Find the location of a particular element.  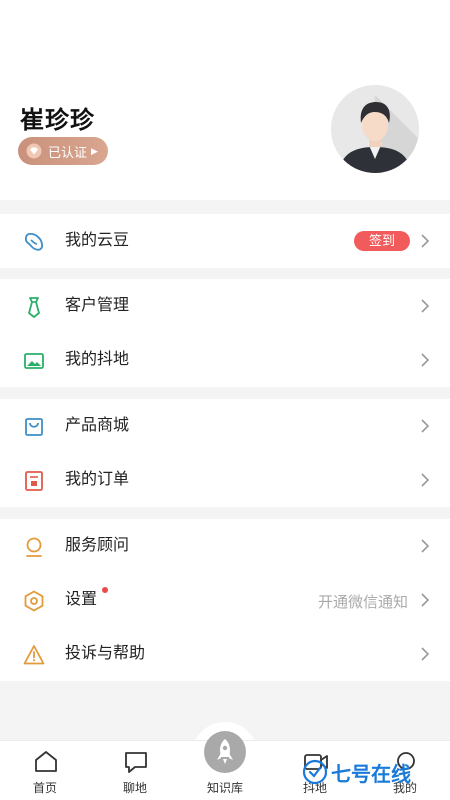

menu-section-2: 客户管理 我的抖地 is located at coordinates (225, 333).